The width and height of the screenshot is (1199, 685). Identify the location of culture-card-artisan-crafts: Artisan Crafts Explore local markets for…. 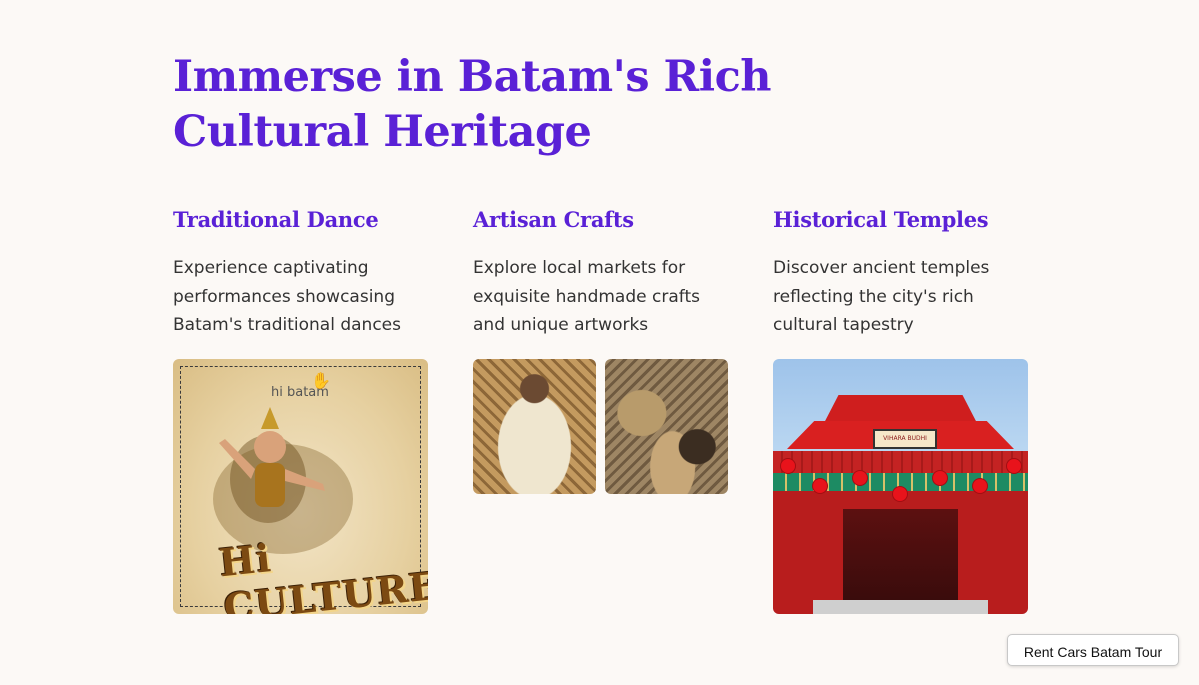
(603, 347).